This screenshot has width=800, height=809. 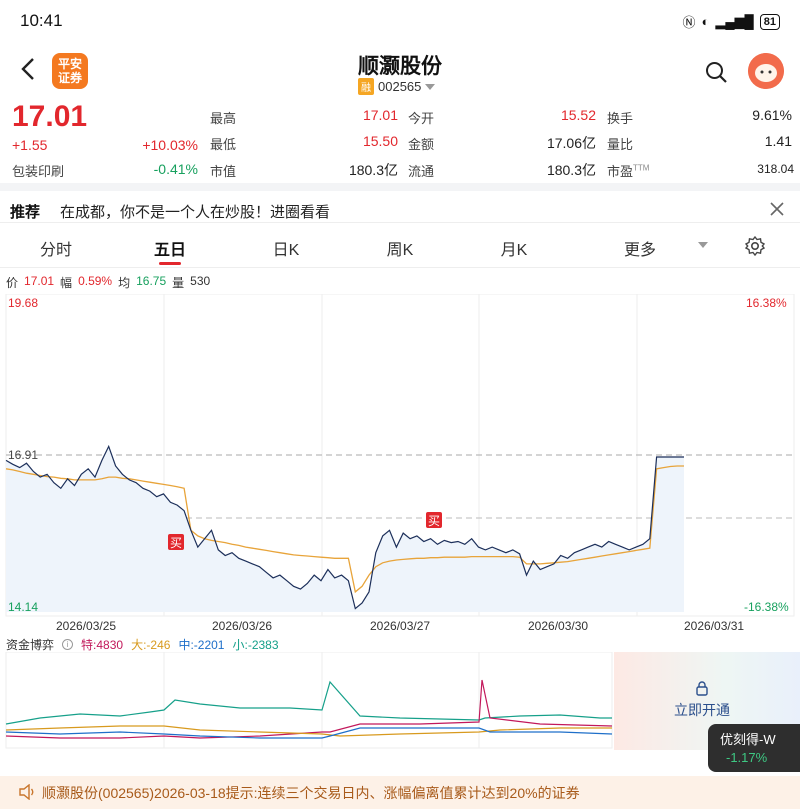 I want to click on floating-stock-pct: -1.17%, so click(x=747, y=757).